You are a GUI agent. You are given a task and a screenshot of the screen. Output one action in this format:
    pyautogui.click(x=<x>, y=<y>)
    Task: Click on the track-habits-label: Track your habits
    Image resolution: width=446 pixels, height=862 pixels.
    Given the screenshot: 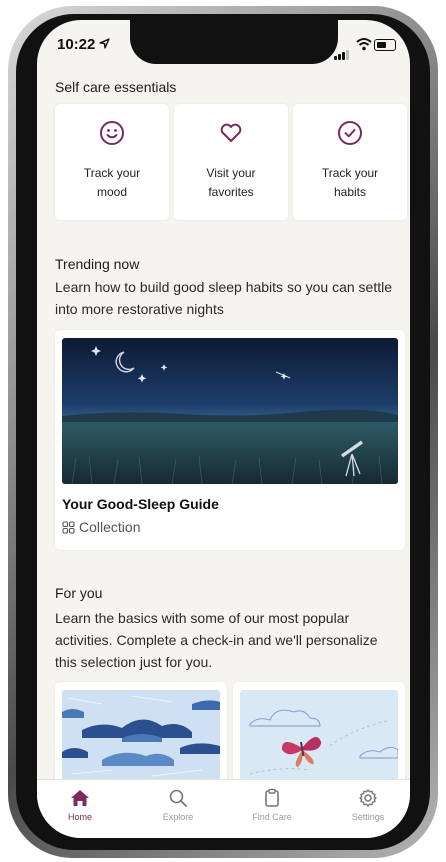 What is the action you would take?
    pyautogui.click(x=350, y=182)
    